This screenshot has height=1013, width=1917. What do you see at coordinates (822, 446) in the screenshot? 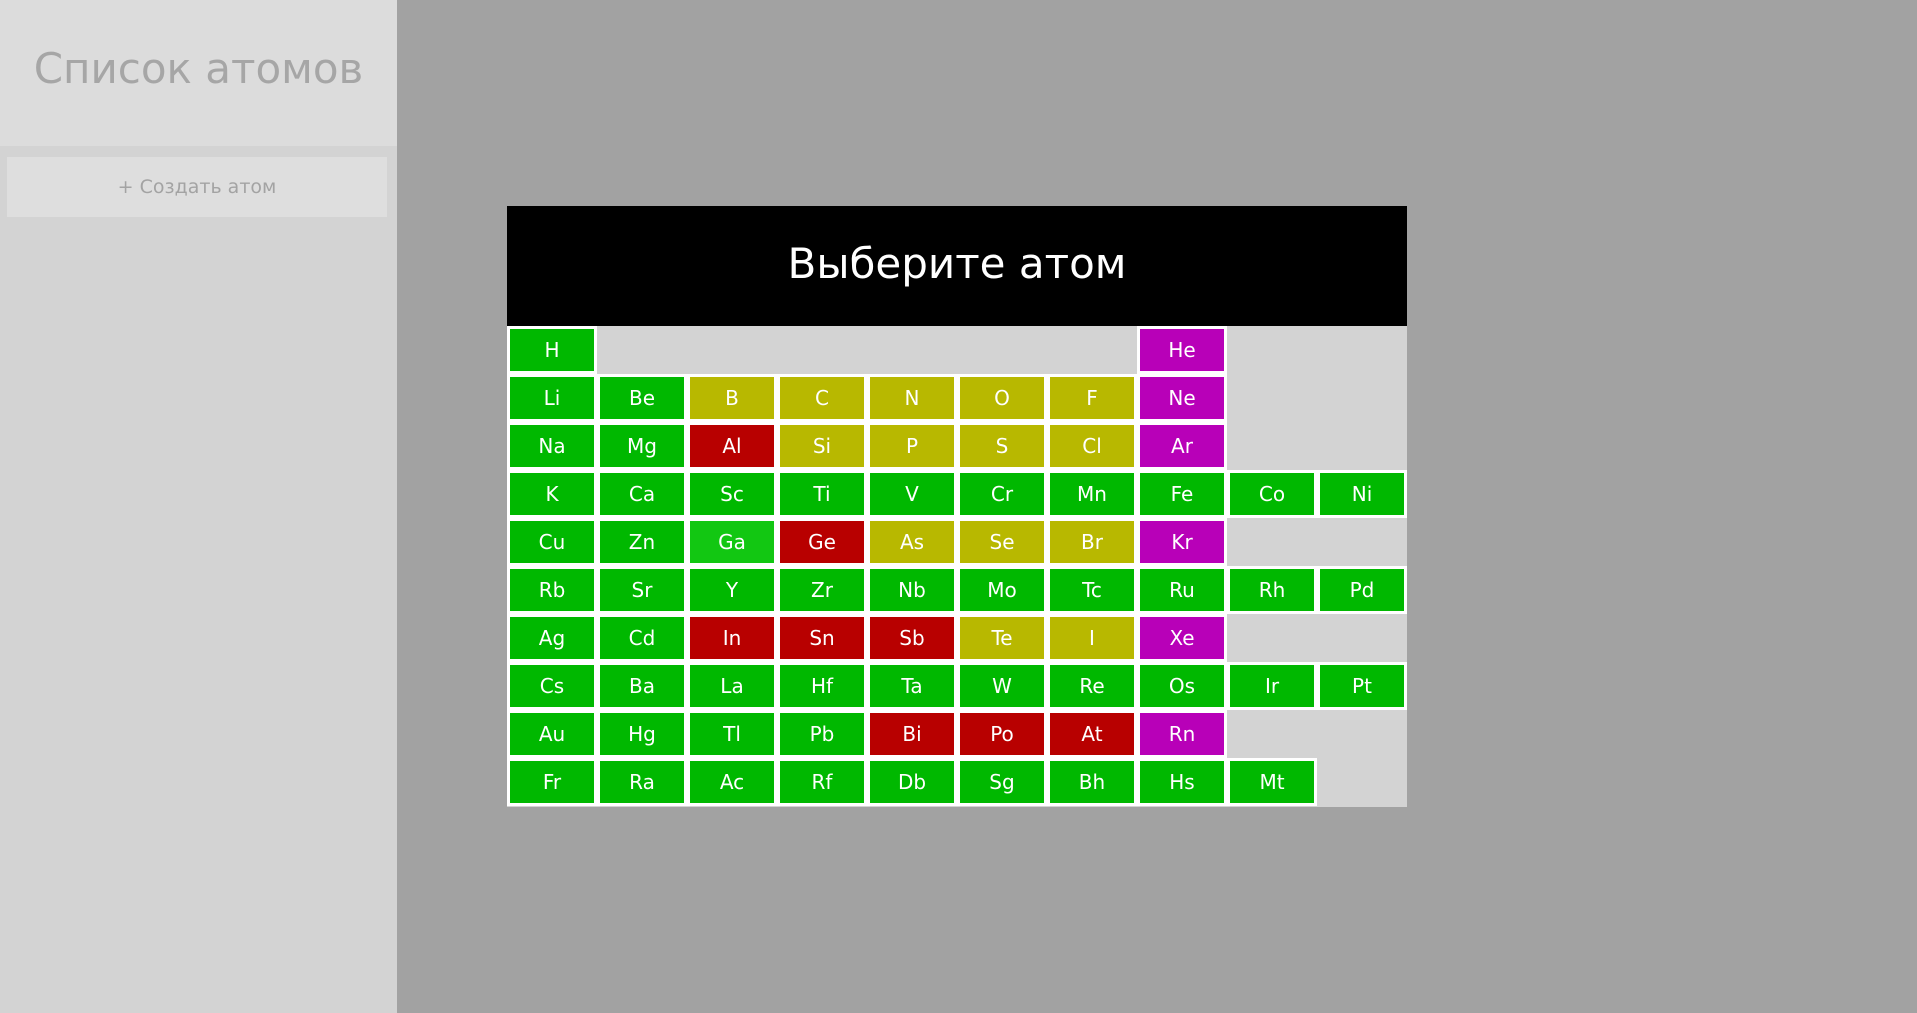
I see `element-cell-si: Si` at bounding box center [822, 446].